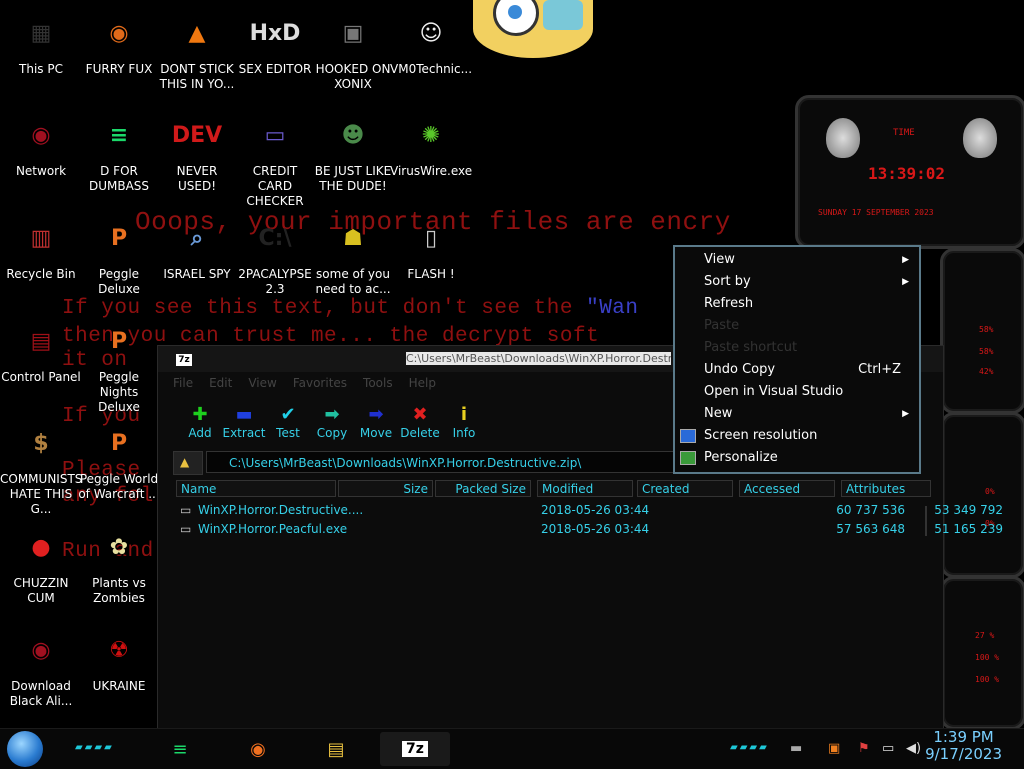 The height and width of the screenshot is (769, 1024). What do you see at coordinates (431, 135) in the screenshot?
I see `desktop-icon-image: ✺` at bounding box center [431, 135].